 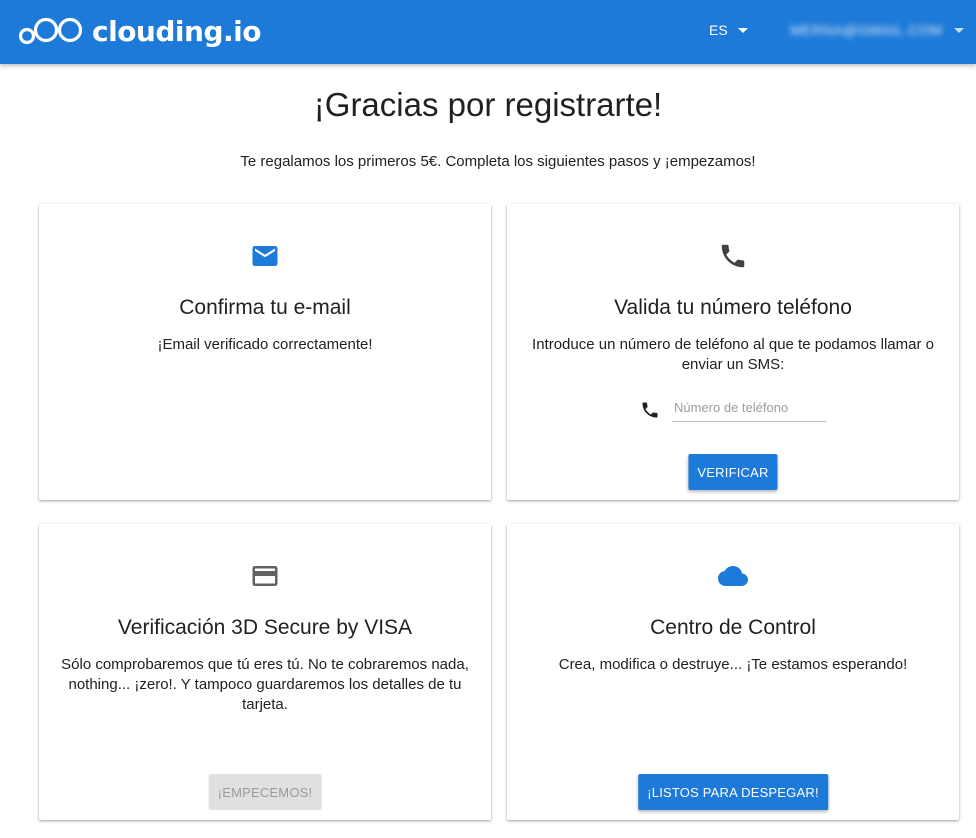 What do you see at coordinates (265, 344) in the screenshot?
I see `card-text: ¡Email verificado correctamente!` at bounding box center [265, 344].